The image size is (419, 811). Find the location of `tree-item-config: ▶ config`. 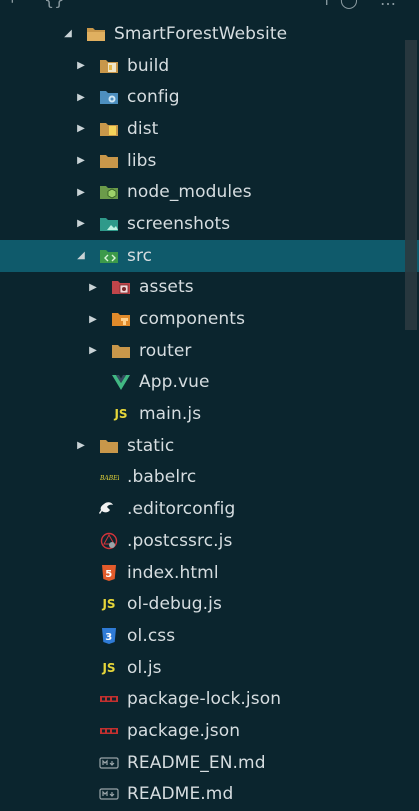

tree-item-config: ▶ config is located at coordinates (209, 97).